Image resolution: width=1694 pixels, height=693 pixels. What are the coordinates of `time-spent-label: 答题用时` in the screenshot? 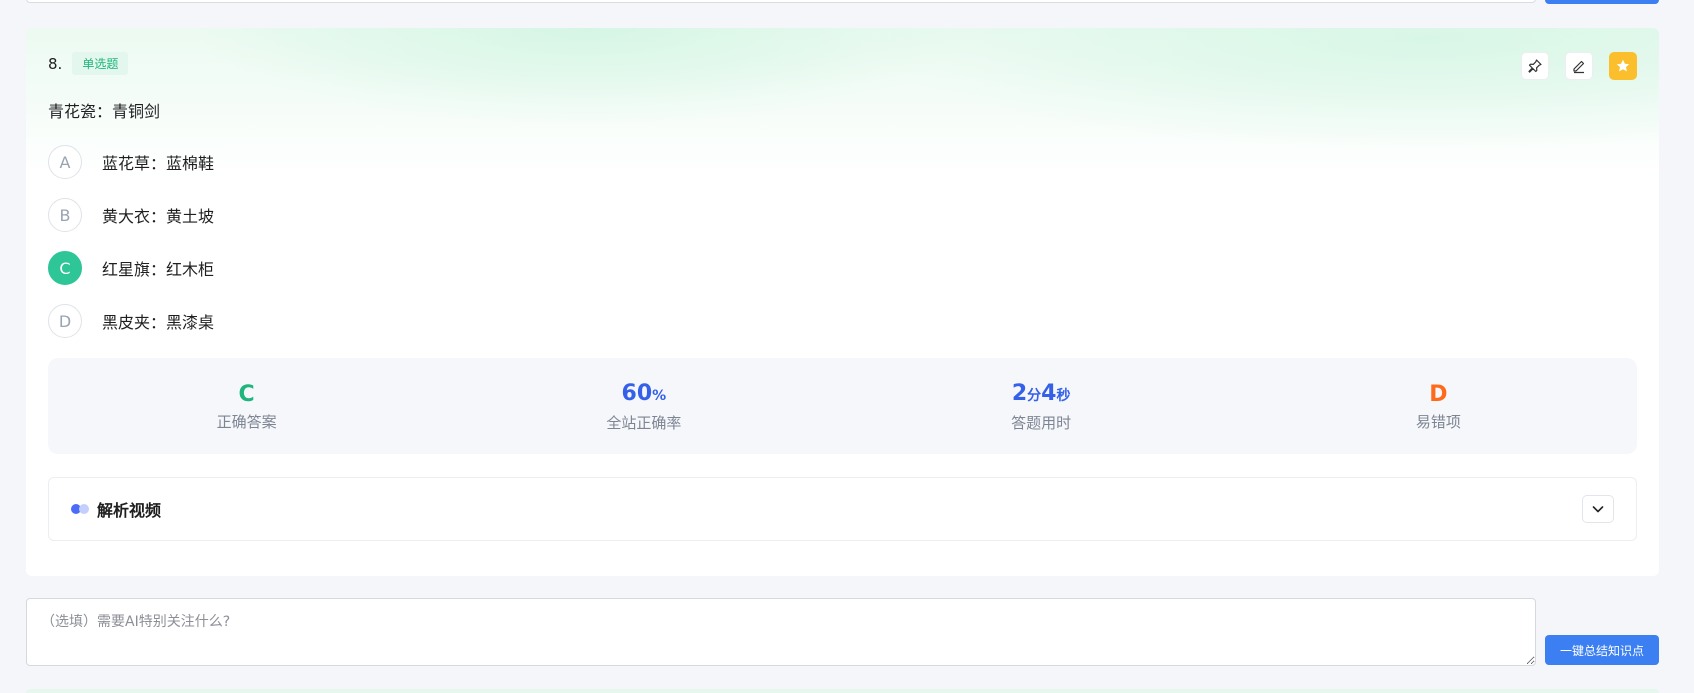 It's located at (1041, 422).